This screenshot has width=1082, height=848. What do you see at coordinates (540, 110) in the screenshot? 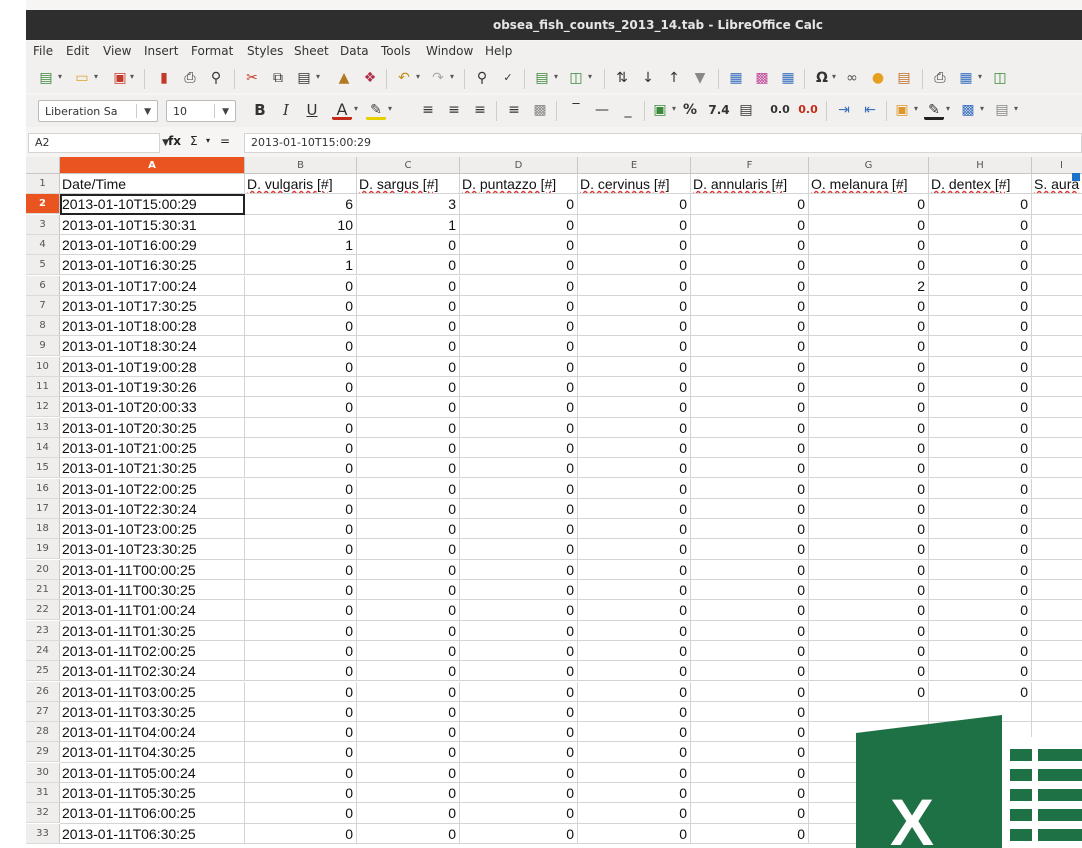
I see `merge-cells-icon: ▩` at bounding box center [540, 110].